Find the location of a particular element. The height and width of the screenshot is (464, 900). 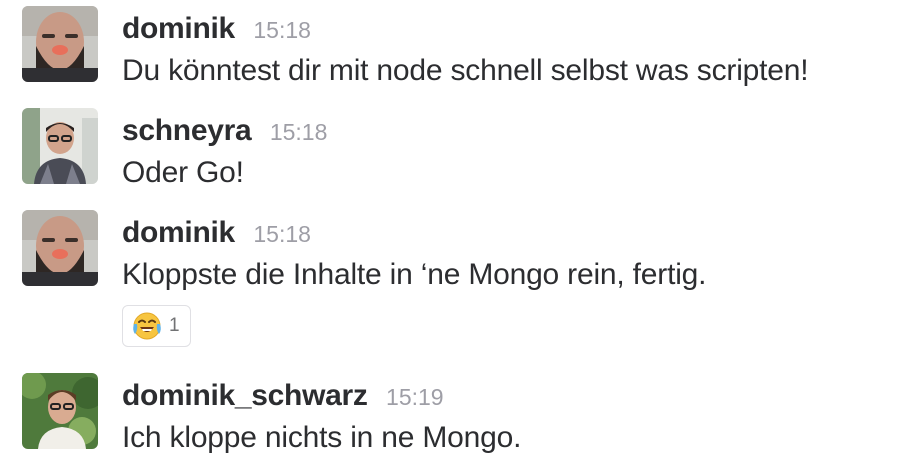

reaction-button: 1 is located at coordinates (156, 326).